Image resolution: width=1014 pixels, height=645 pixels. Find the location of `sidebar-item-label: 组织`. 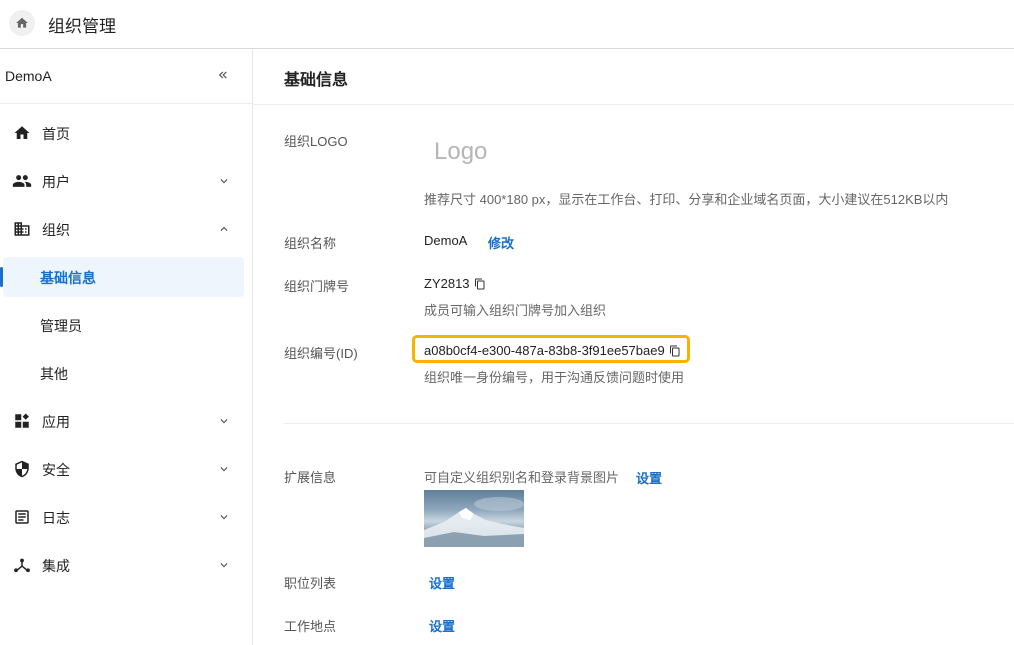

sidebar-item-label: 组织 is located at coordinates (56, 230).